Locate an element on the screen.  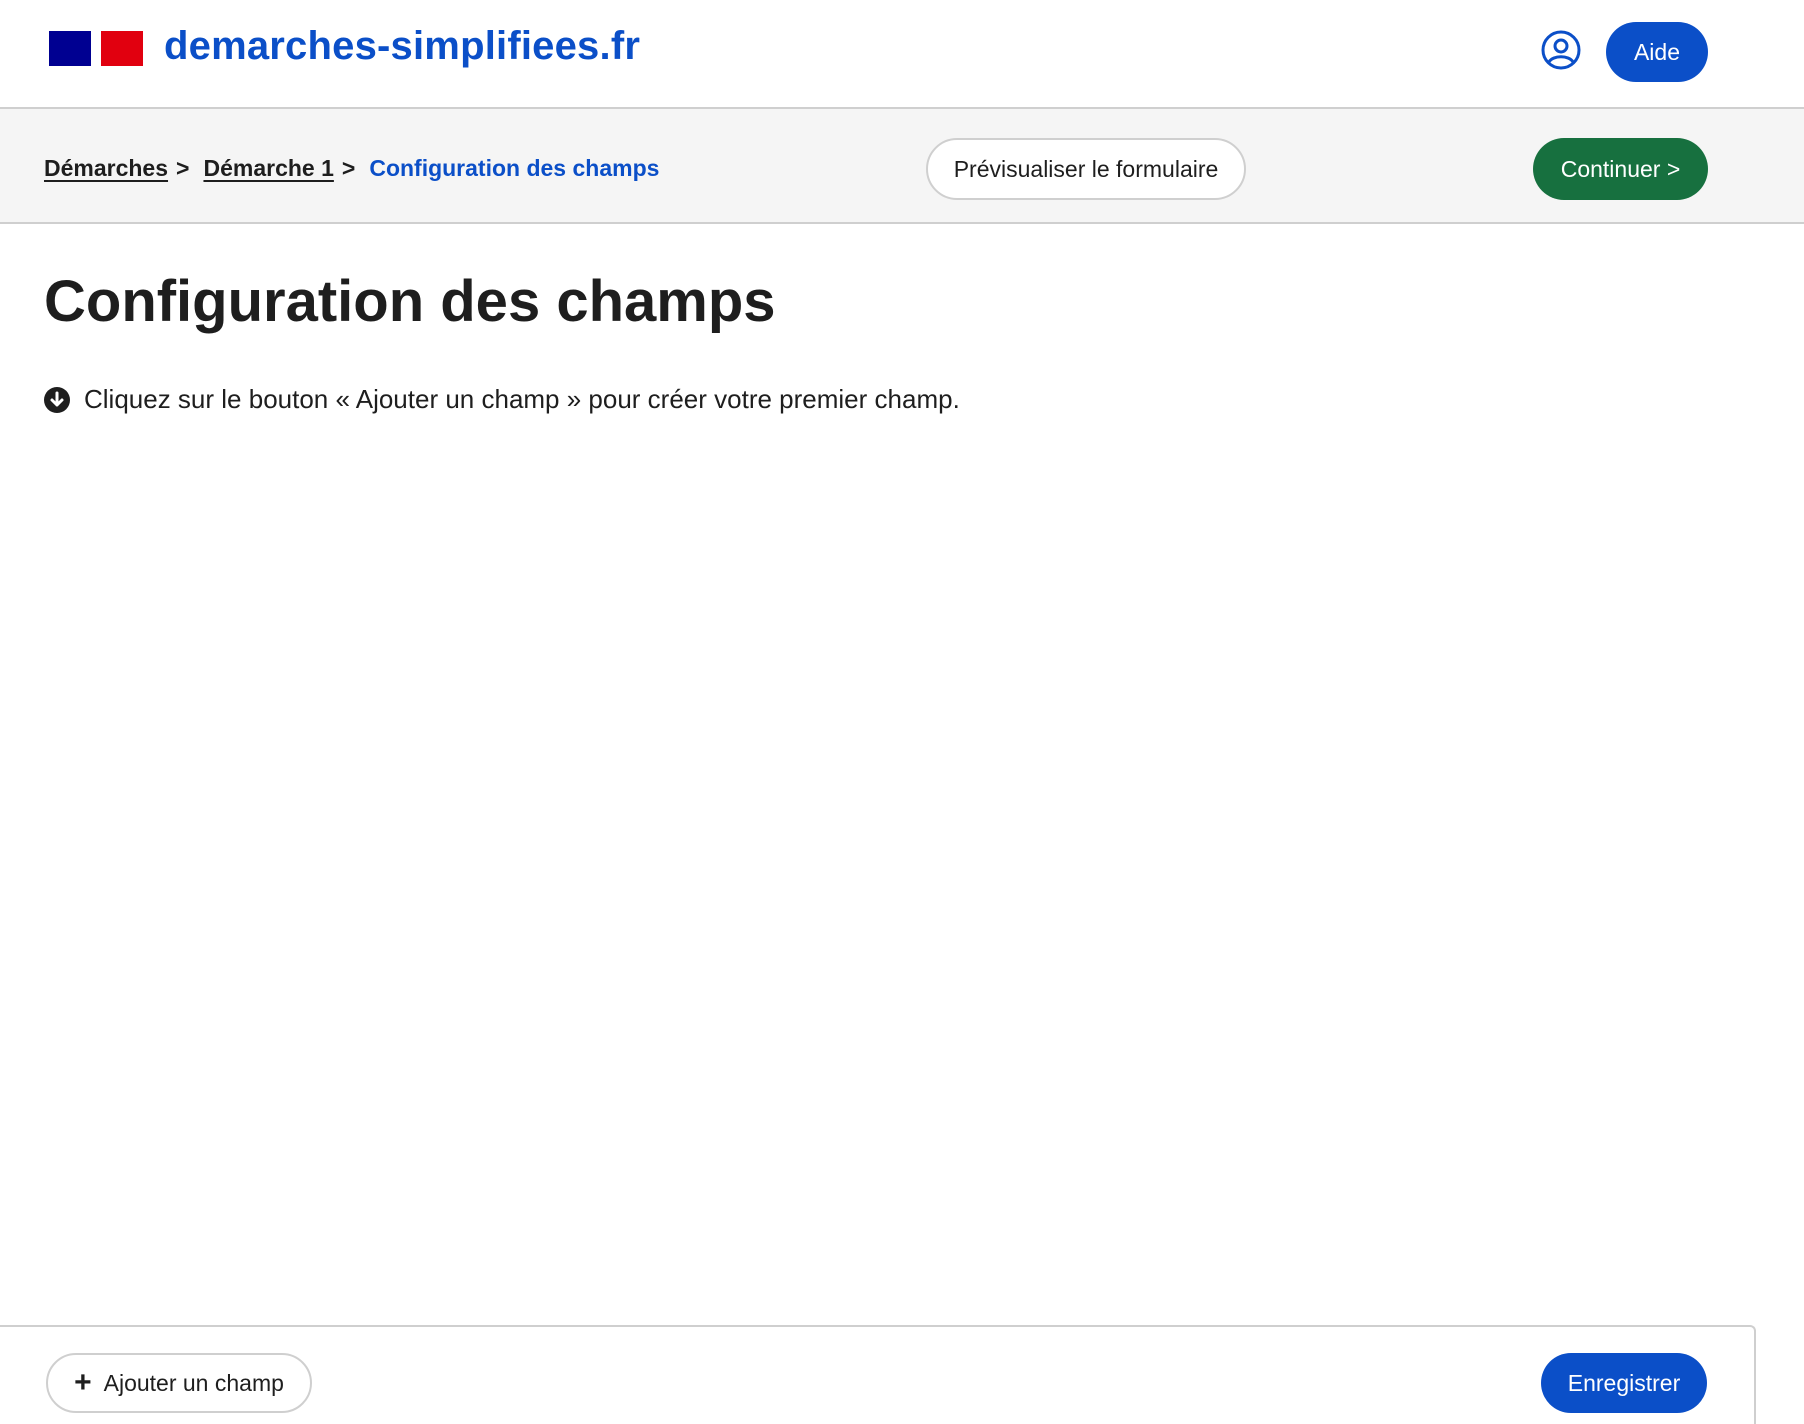
arrow-down-circle-icon is located at coordinates (57, 399).